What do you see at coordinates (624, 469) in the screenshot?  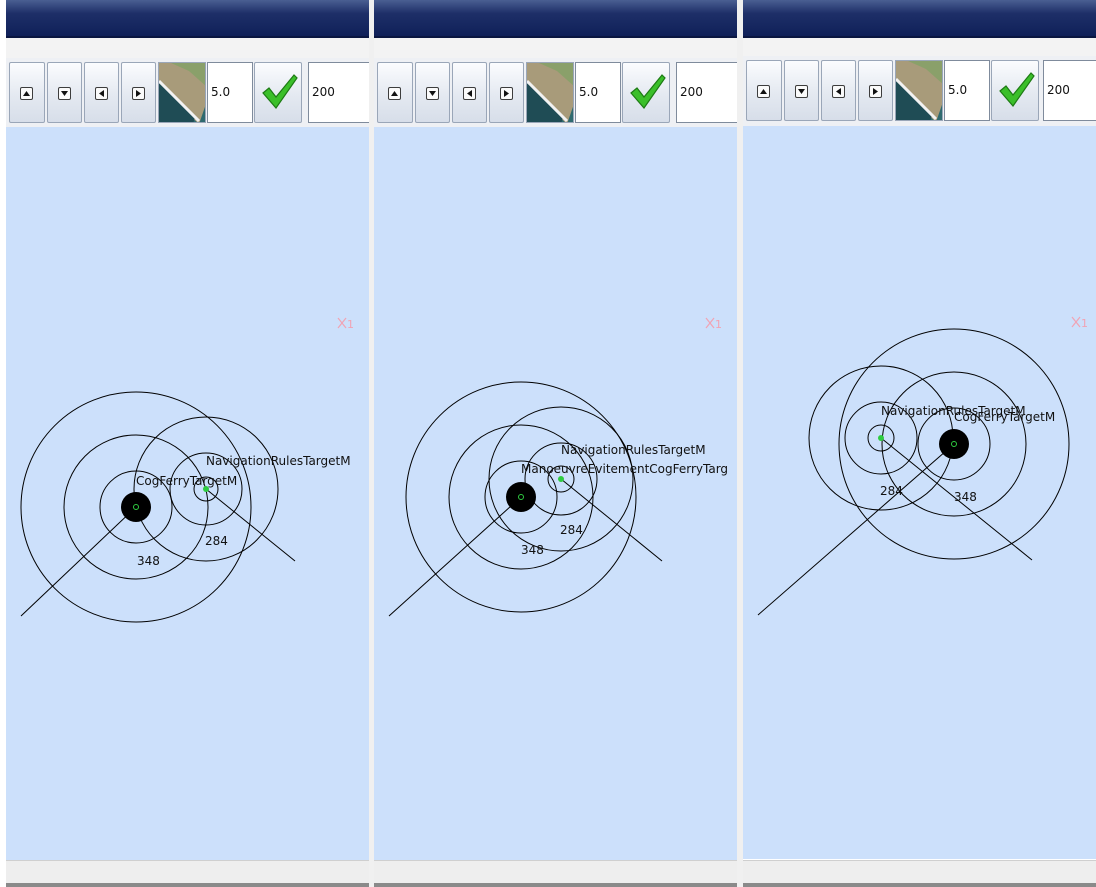 I see `own-ship-label: ManoeuvreEvitementCogFerryTarg` at bounding box center [624, 469].